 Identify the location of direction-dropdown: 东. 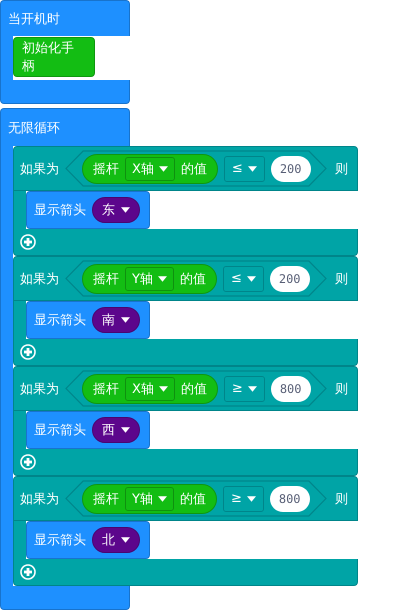
(116, 210).